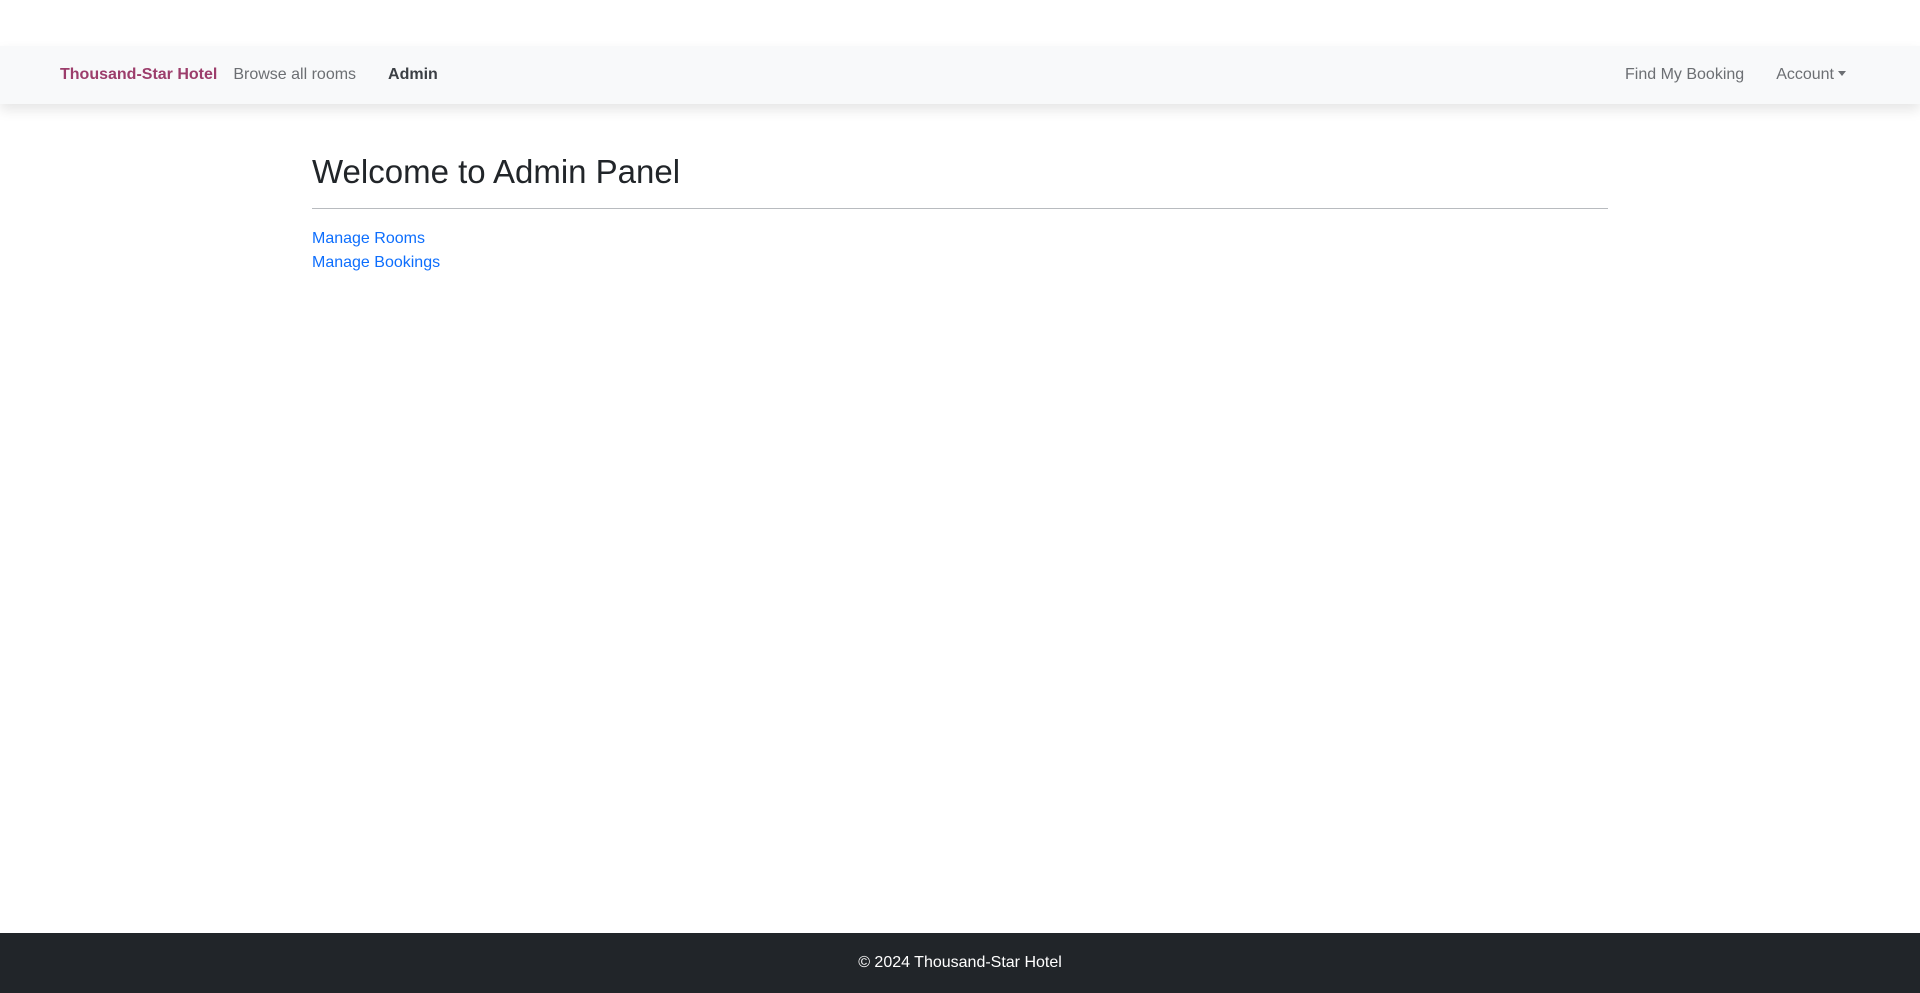 The image size is (1920, 993). I want to click on nav-admin: Admin, so click(413, 75).